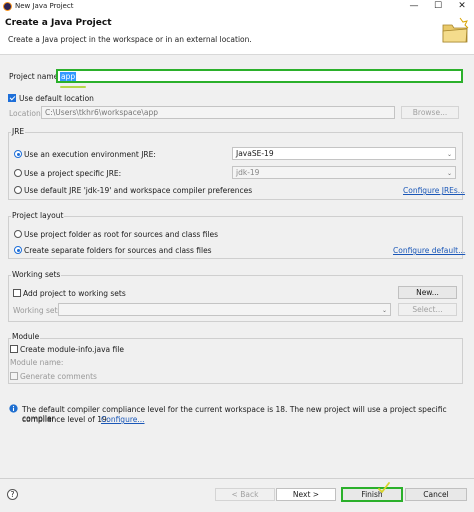 Image resolution: width=474 pixels, height=512 pixels. Describe the element at coordinates (35, 76) in the screenshot. I see `project-name-label: Project name:` at that location.